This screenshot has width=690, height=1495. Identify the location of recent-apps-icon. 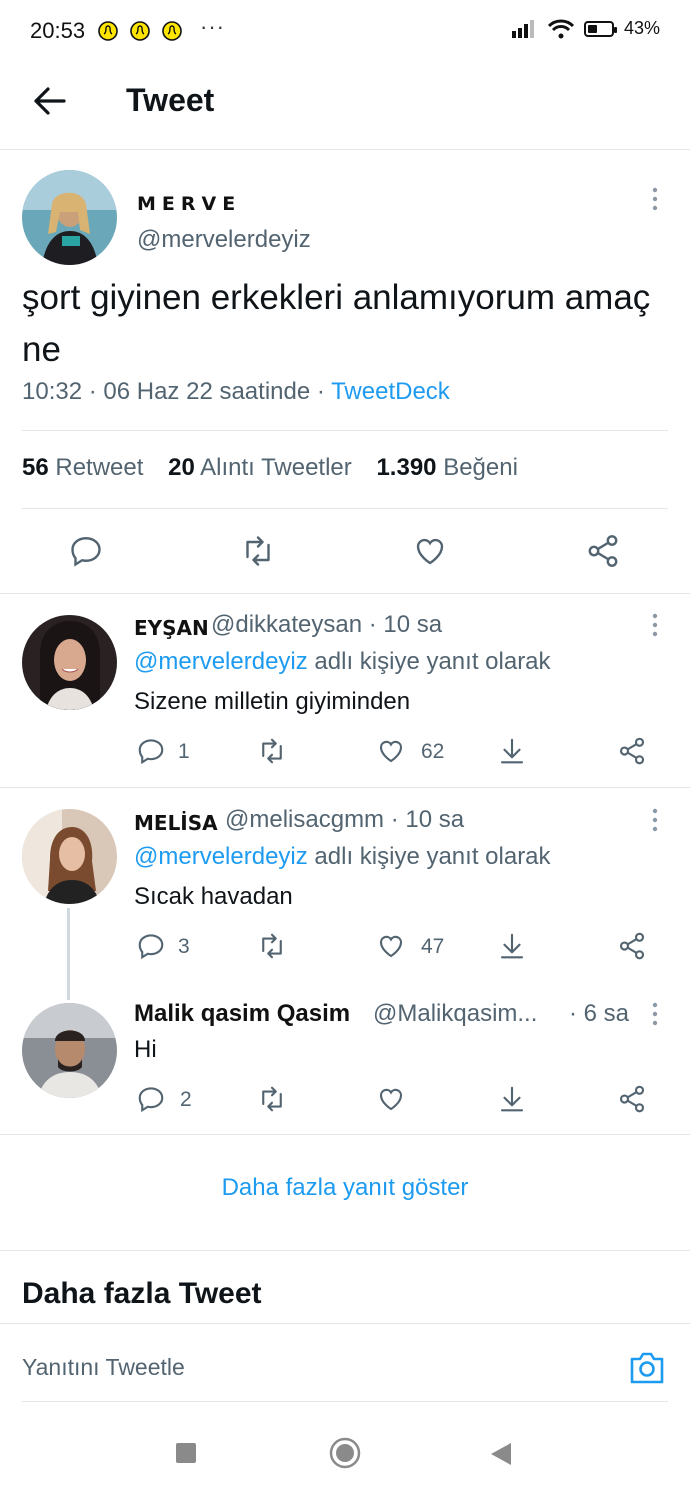
(186, 1453).